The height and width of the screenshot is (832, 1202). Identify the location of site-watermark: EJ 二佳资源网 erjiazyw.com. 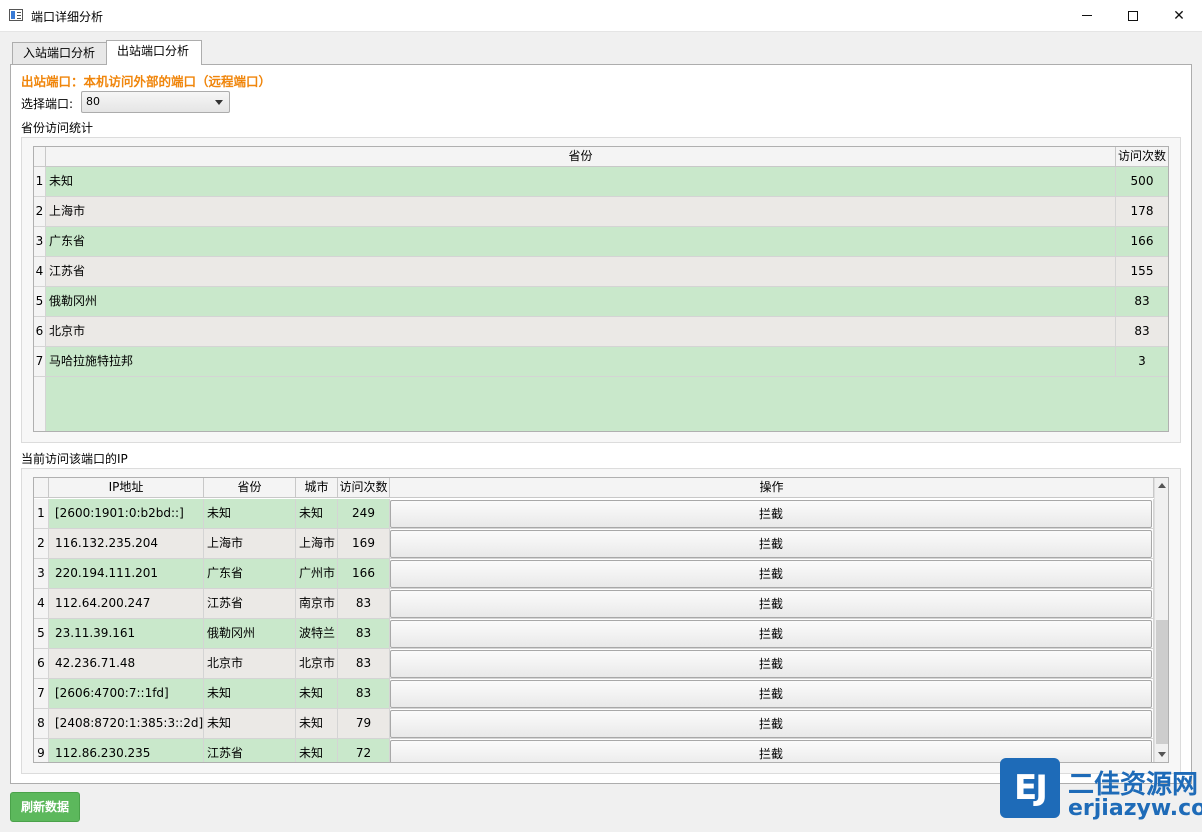
(1101, 793).